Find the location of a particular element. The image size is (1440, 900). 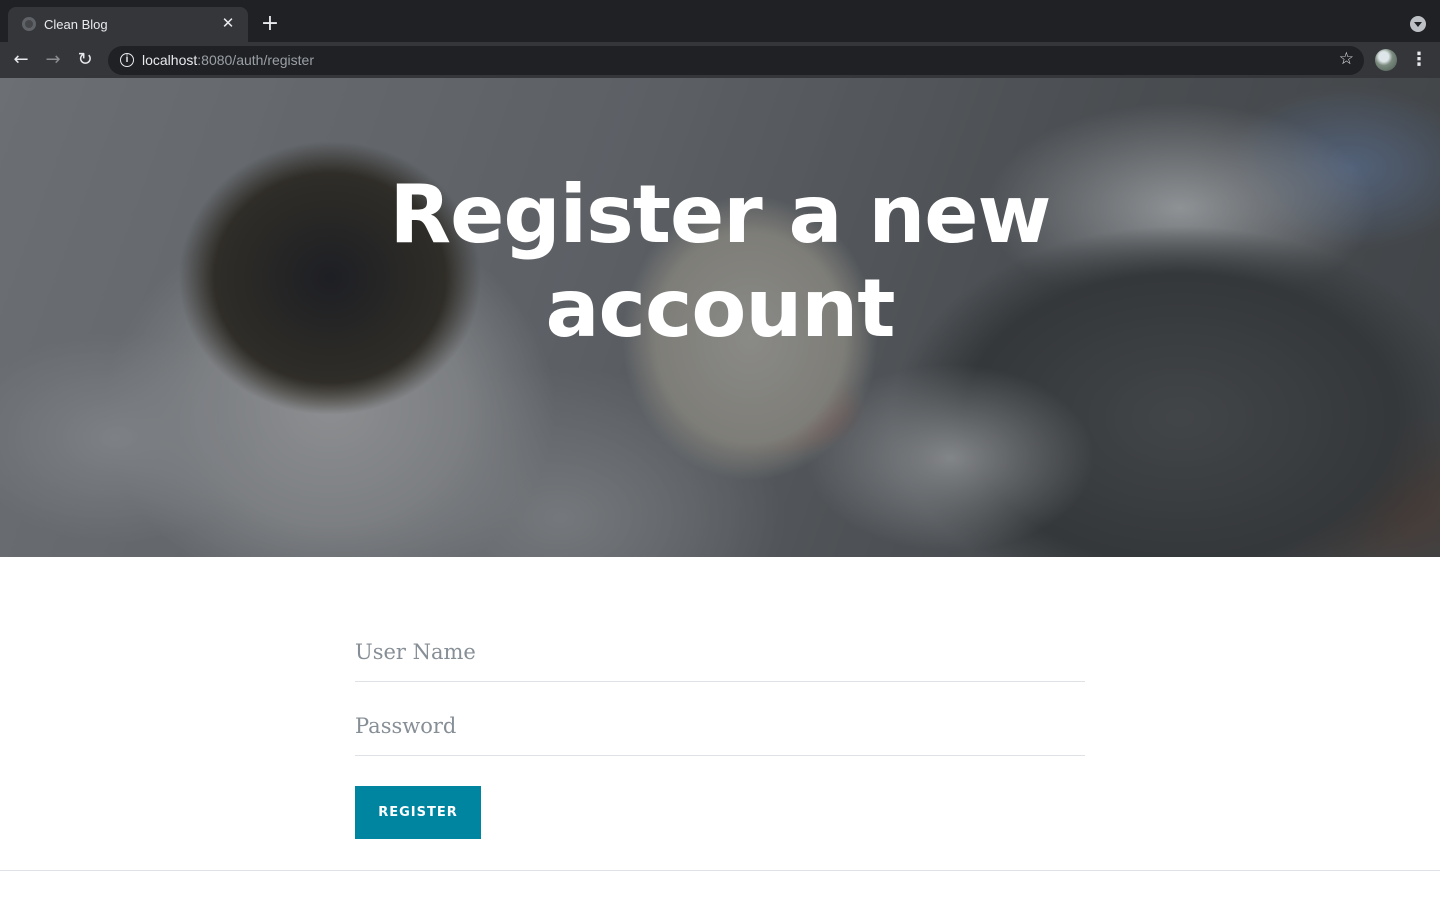

tab-title: Clean Blog is located at coordinates (76, 24).